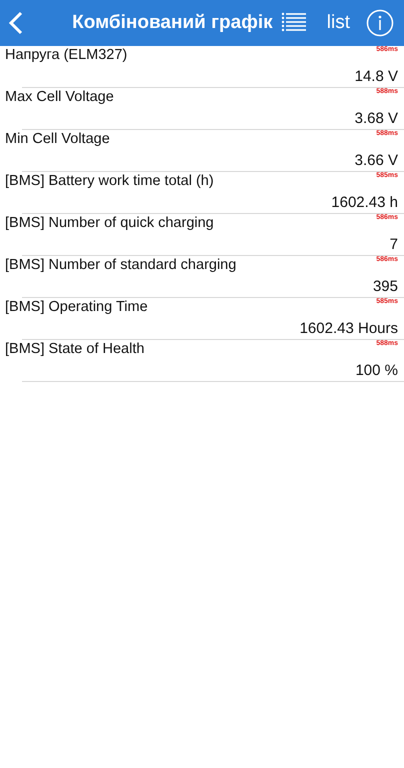  What do you see at coordinates (74, 349) in the screenshot?
I see `parameter-name: [BMS] State of Health` at bounding box center [74, 349].